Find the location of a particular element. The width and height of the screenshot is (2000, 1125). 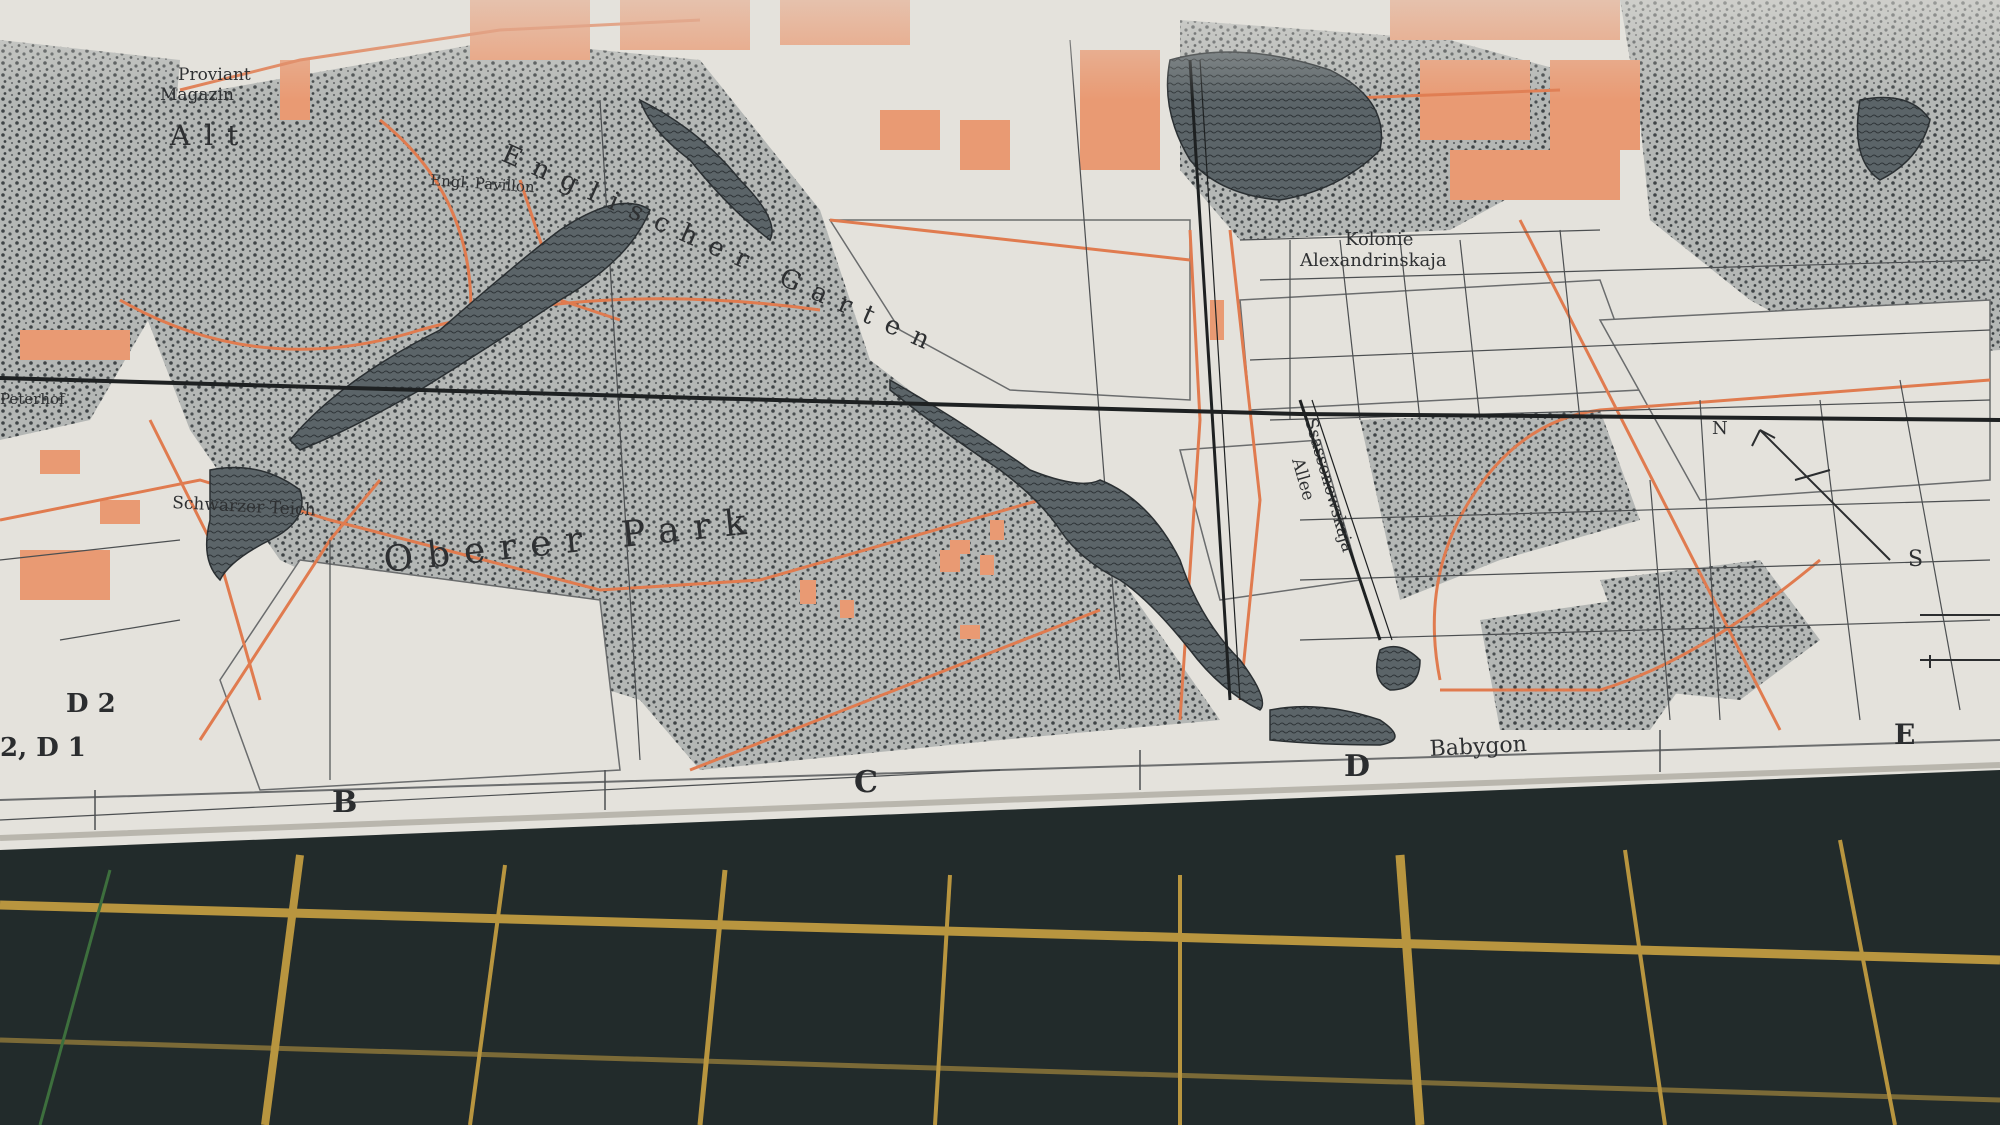

grid-letter-d: D is located at coordinates (1357, 766).